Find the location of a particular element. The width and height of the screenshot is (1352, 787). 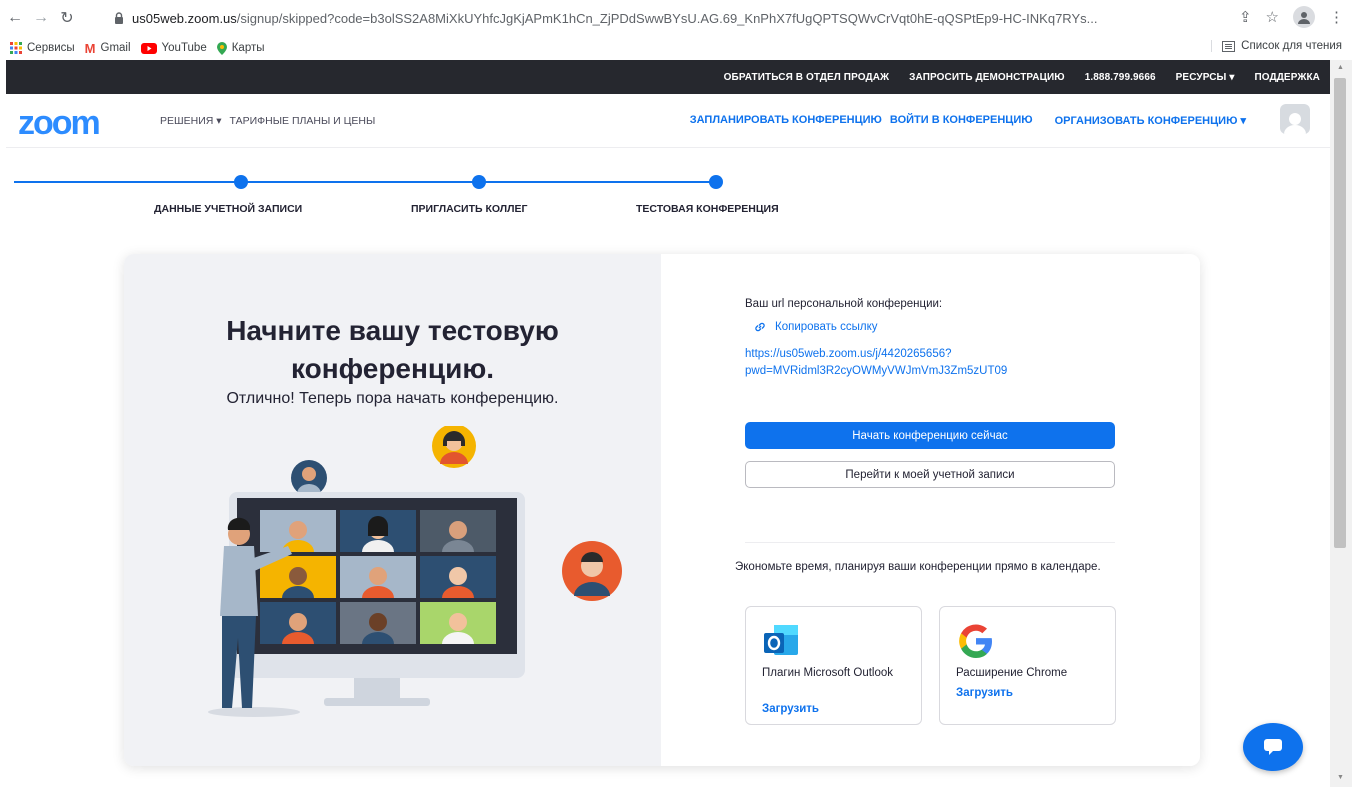

contact-sales-link: ОБРАТИТЬСЯ В ОТДЕЛ ПРОДАЖ is located at coordinates (807, 77).